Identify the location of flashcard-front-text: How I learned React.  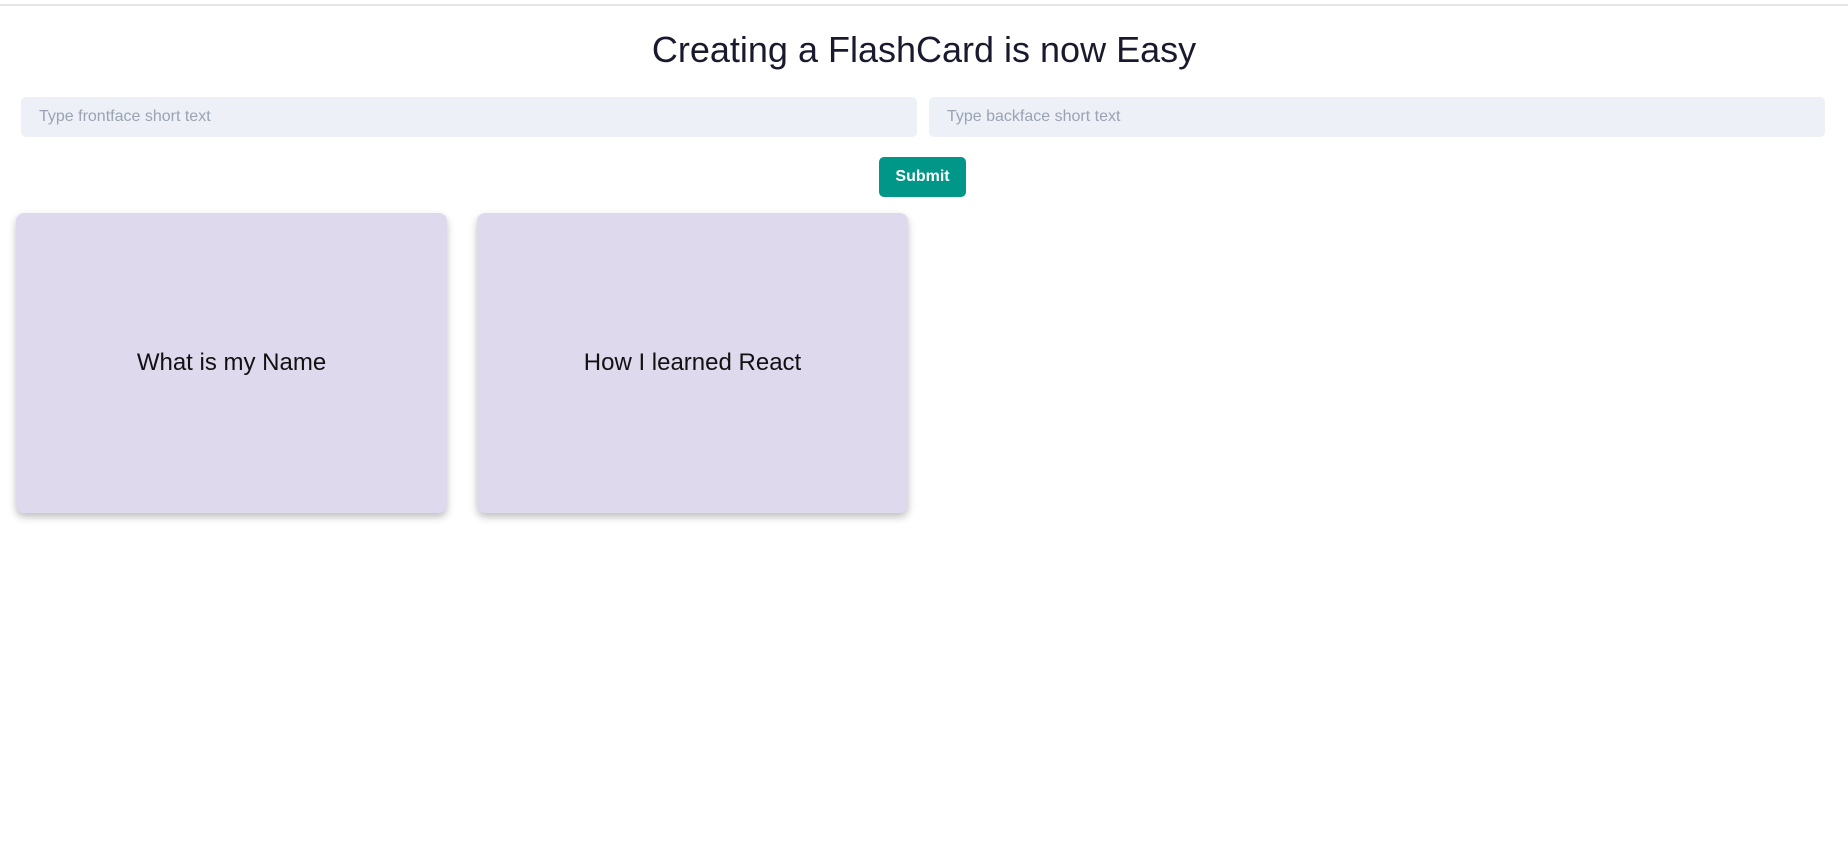
(692, 362).